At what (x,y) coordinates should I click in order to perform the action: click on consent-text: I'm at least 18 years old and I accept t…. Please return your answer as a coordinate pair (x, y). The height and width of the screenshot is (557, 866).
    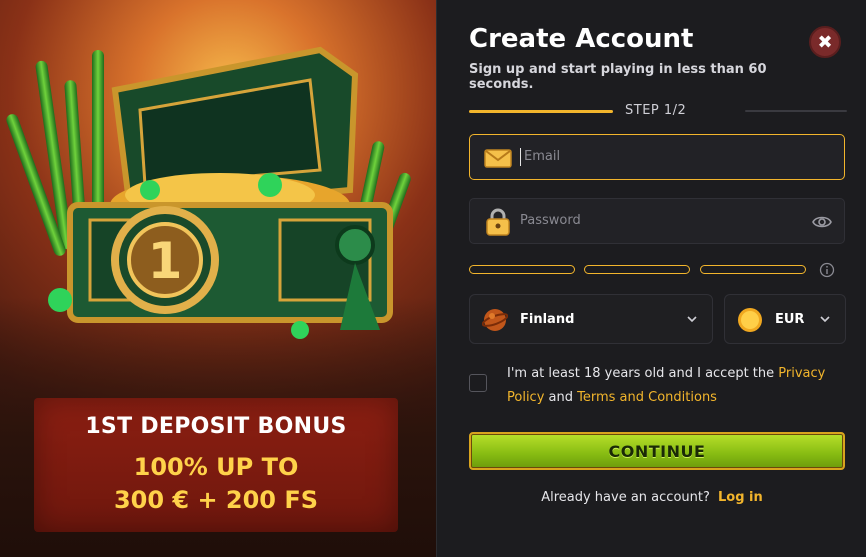
    Looking at the image, I should click on (667, 386).